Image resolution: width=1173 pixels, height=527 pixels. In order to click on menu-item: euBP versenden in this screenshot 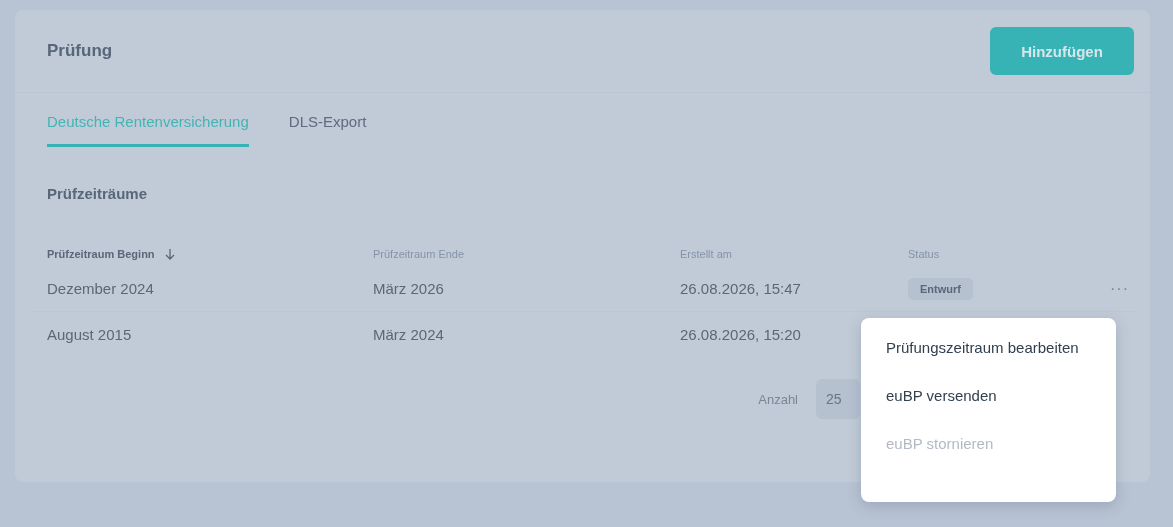, I will do `click(1001, 396)`.